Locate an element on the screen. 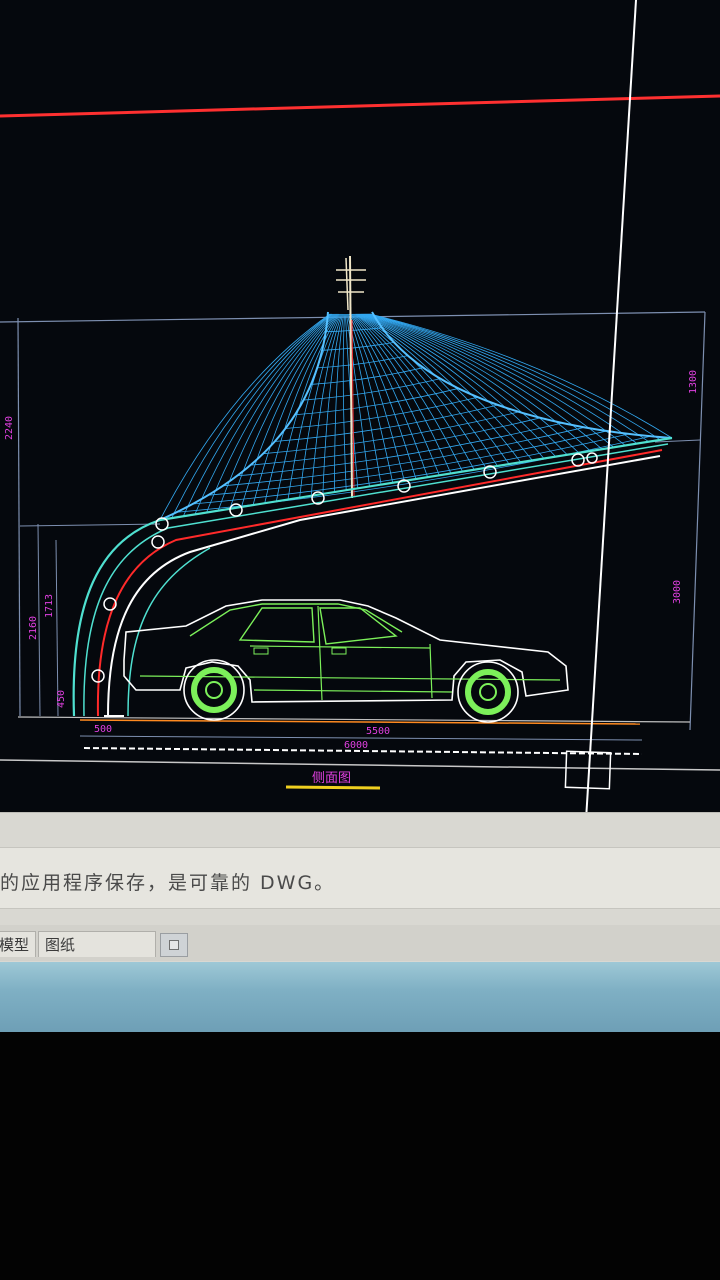 The image size is (720, 1280). car-rear-hub is located at coordinates (488, 692).